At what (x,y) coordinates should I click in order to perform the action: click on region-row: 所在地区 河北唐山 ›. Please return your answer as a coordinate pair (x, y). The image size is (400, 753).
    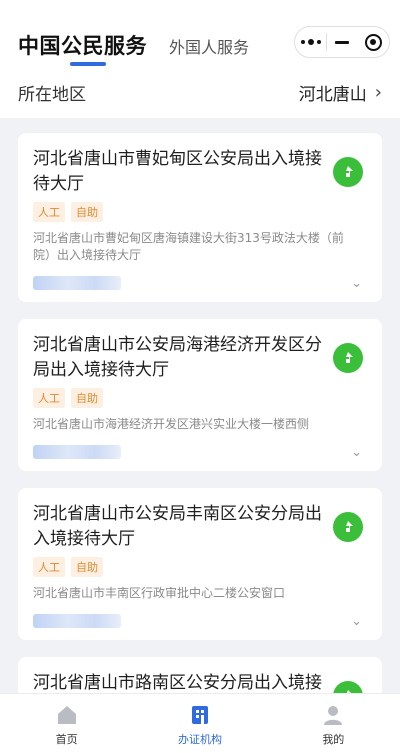
    Looking at the image, I should click on (200, 92).